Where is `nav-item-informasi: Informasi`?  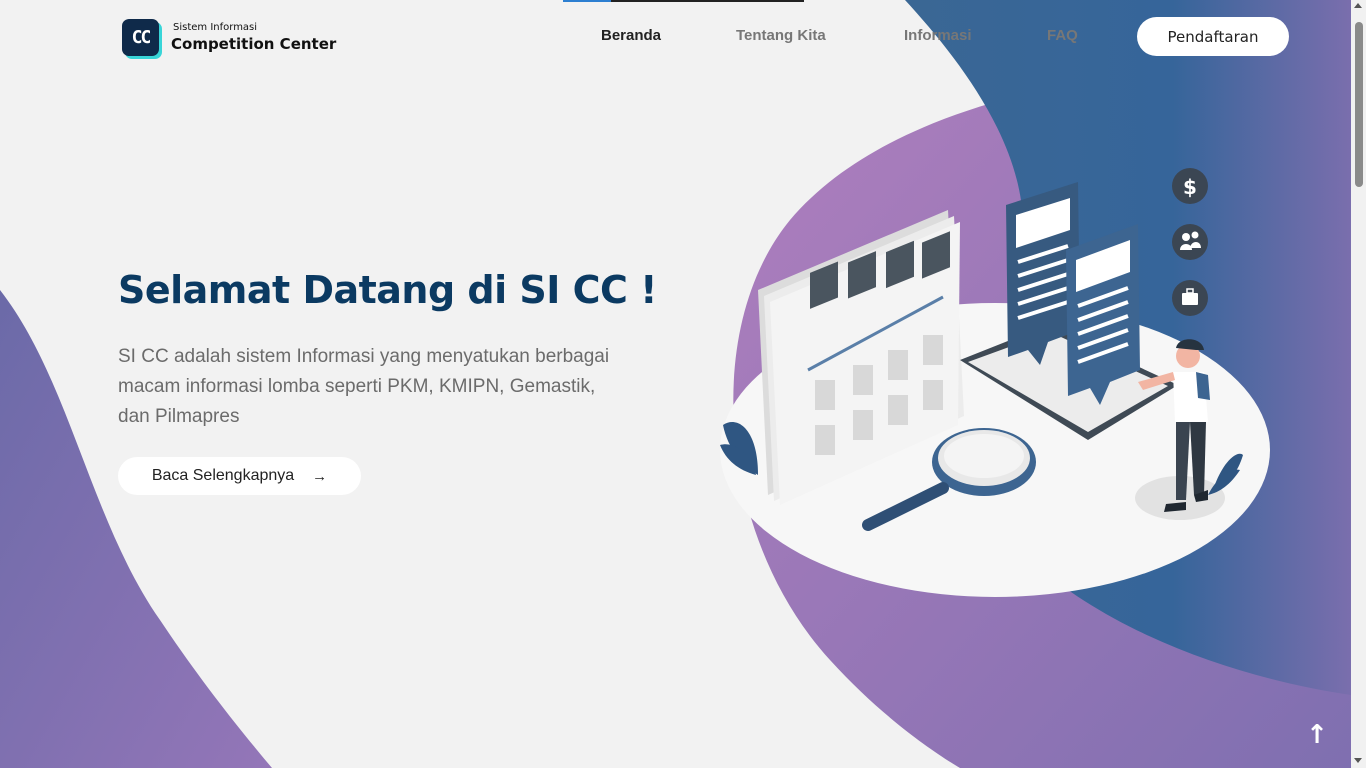
nav-item-informasi: Informasi is located at coordinates (938, 35).